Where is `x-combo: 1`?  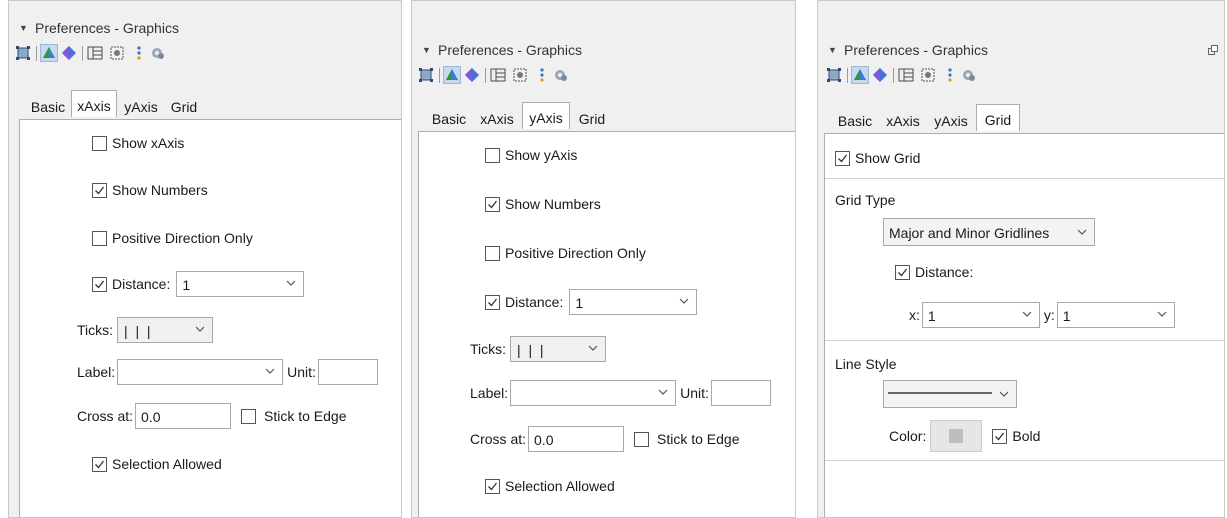
x-combo: 1 is located at coordinates (980, 315).